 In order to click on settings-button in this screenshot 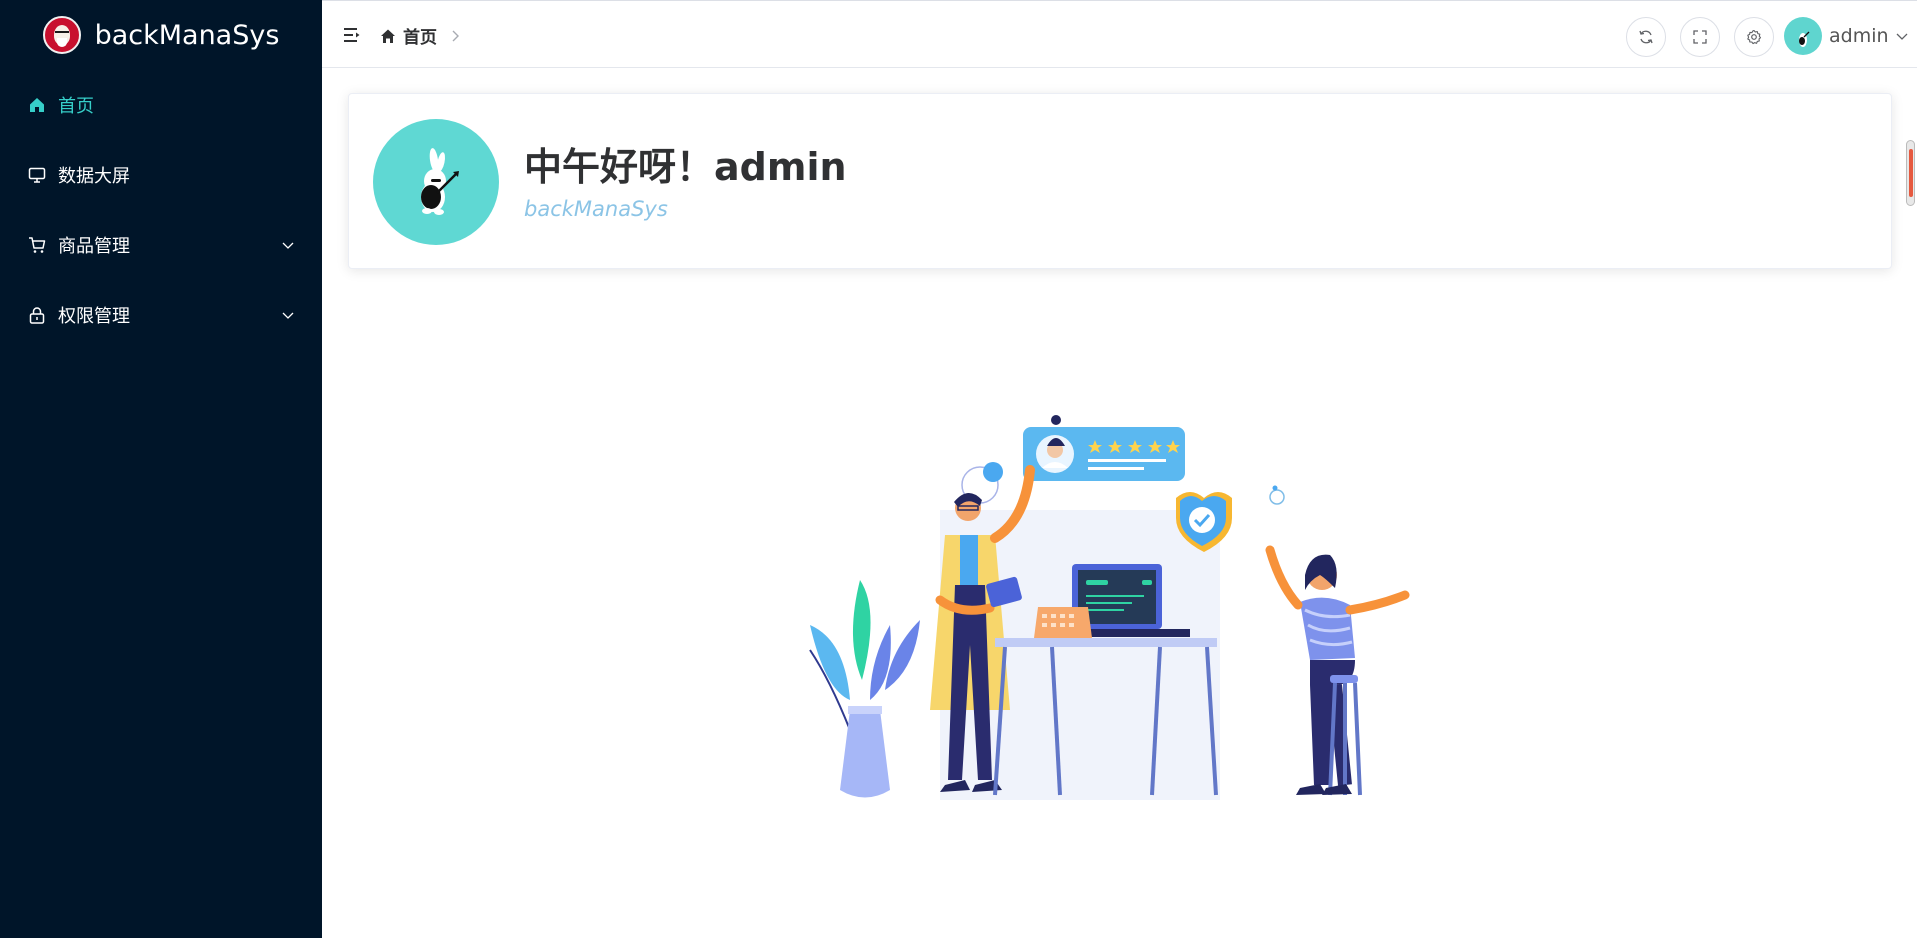, I will do `click(1754, 37)`.